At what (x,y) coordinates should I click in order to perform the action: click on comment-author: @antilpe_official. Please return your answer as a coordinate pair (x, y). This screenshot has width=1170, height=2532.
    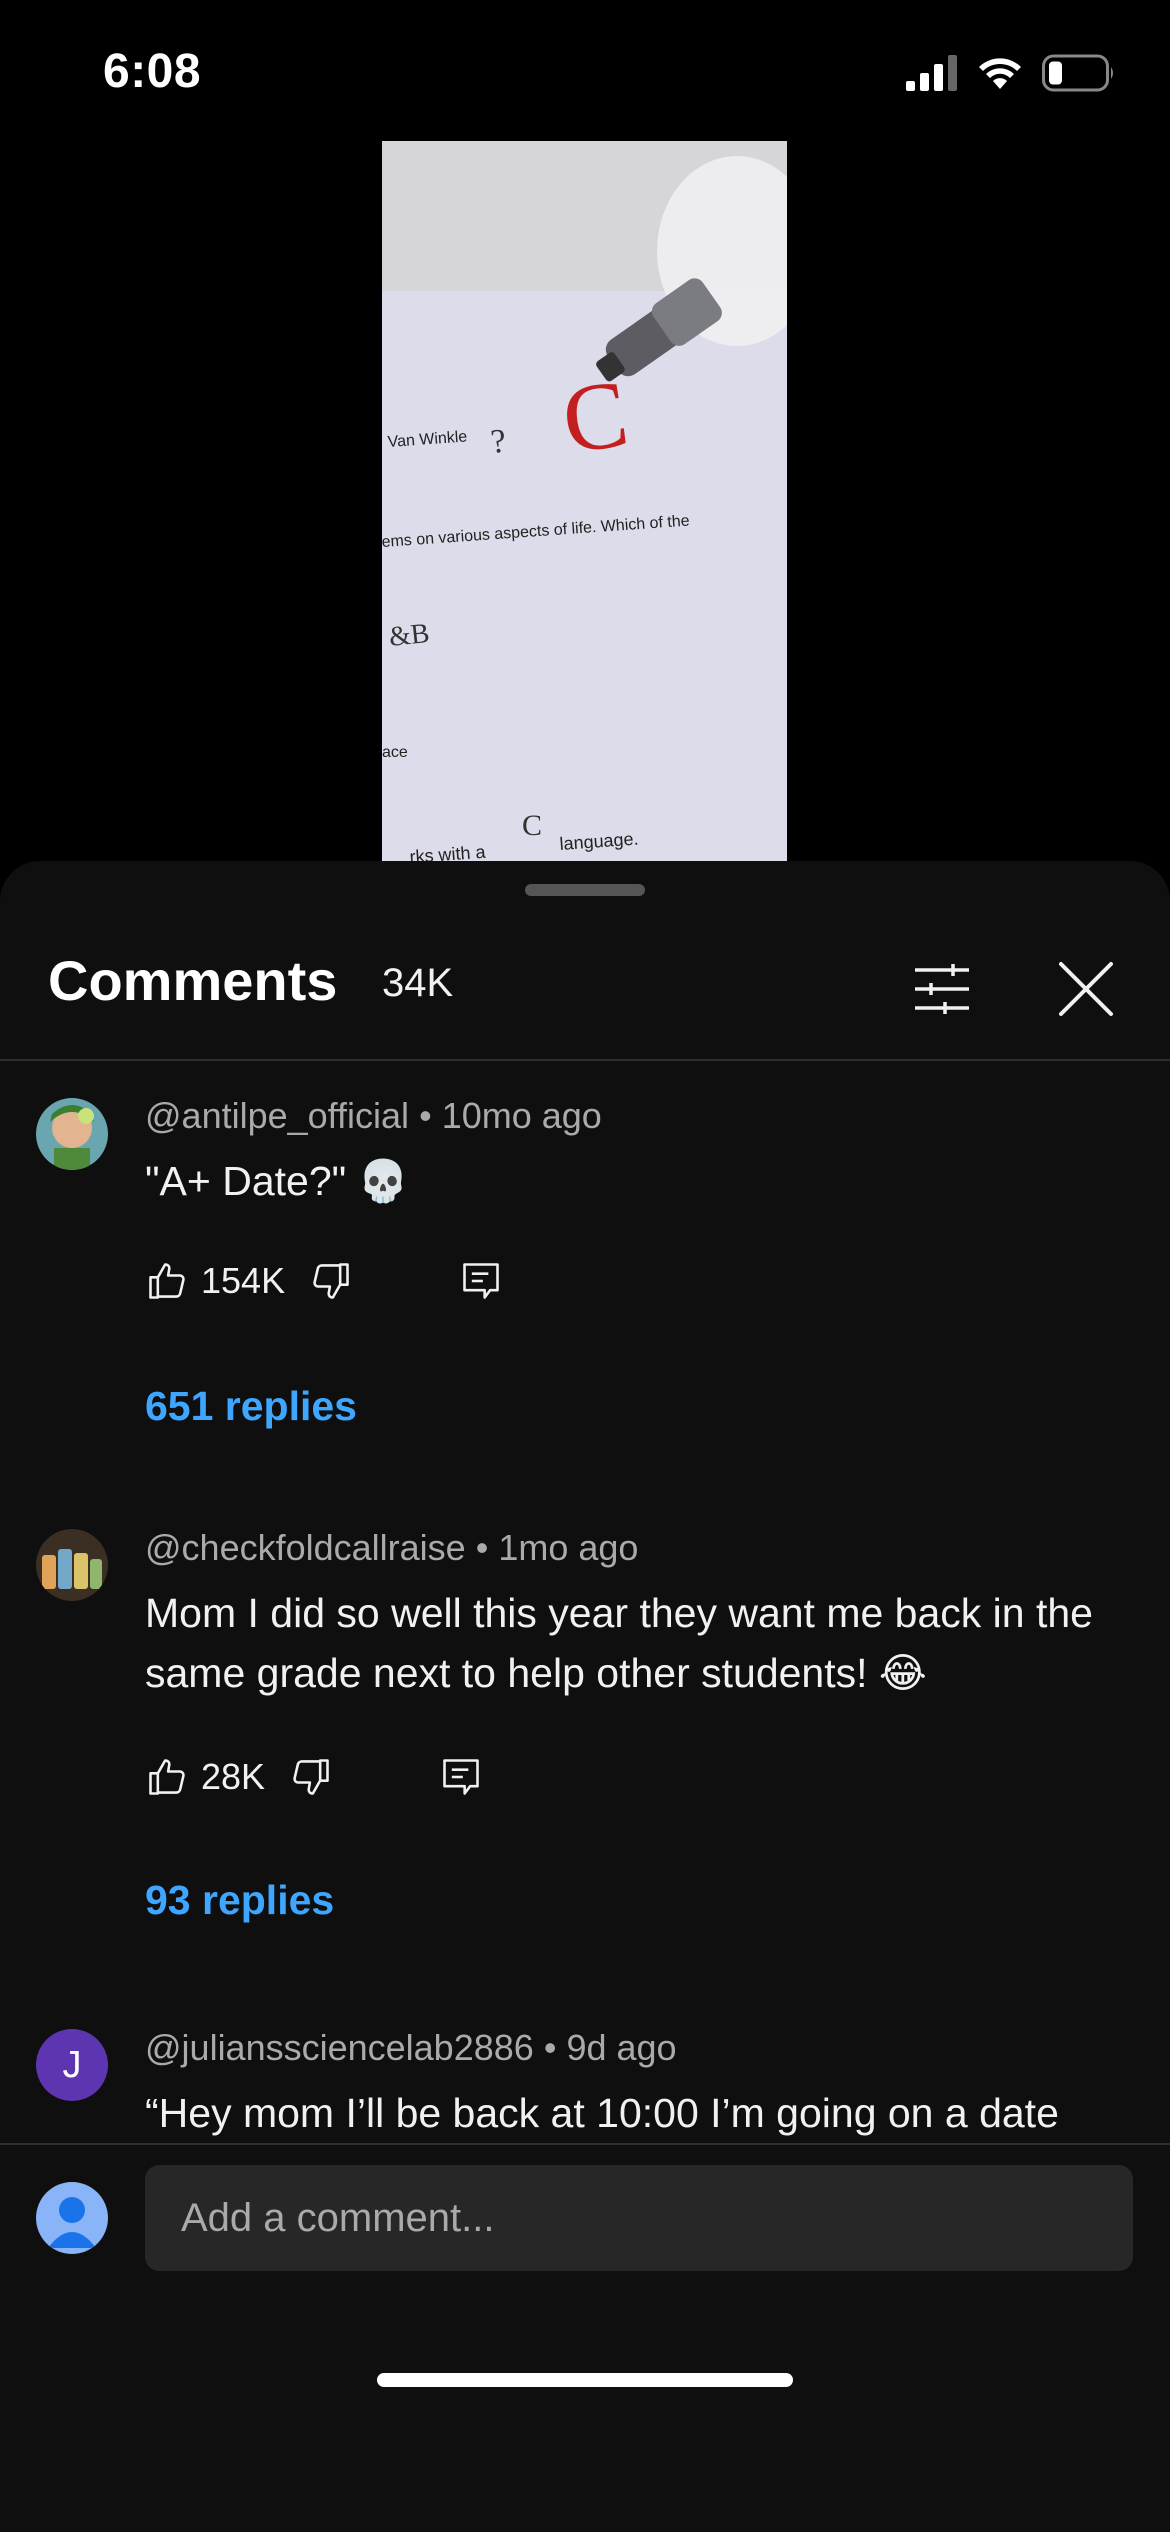
    Looking at the image, I should click on (277, 1115).